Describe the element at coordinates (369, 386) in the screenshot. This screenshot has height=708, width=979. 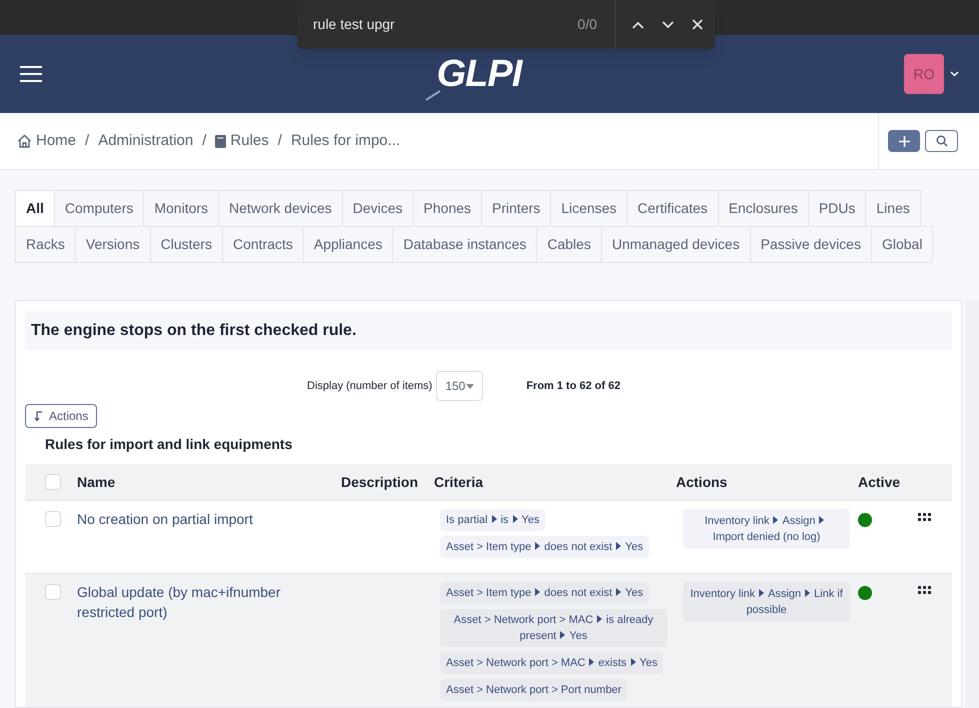
I see `pager-label: Display (number of items)` at that location.